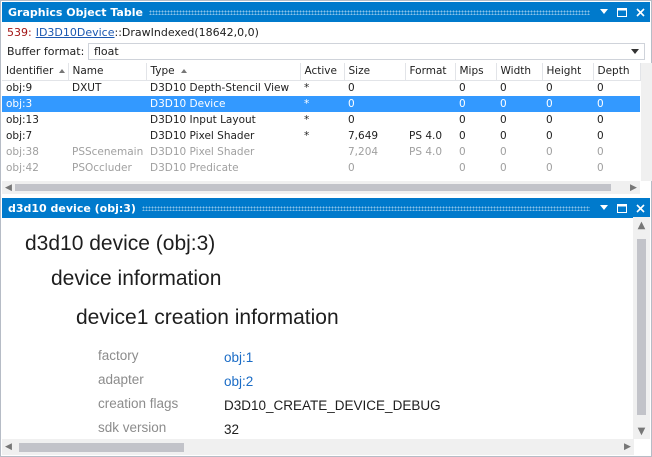 The width and height of the screenshot is (652, 457). I want to click on section-heading-creation-information: device1 creation information, so click(207, 317).